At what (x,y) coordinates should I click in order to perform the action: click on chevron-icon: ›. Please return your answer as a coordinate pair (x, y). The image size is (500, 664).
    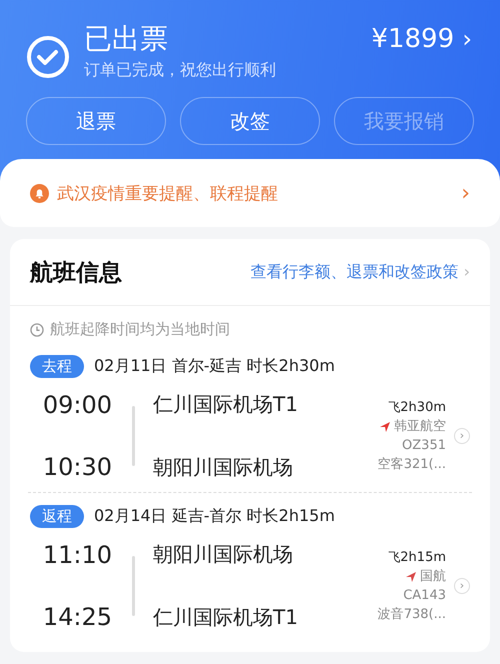
    Looking at the image, I should click on (465, 193).